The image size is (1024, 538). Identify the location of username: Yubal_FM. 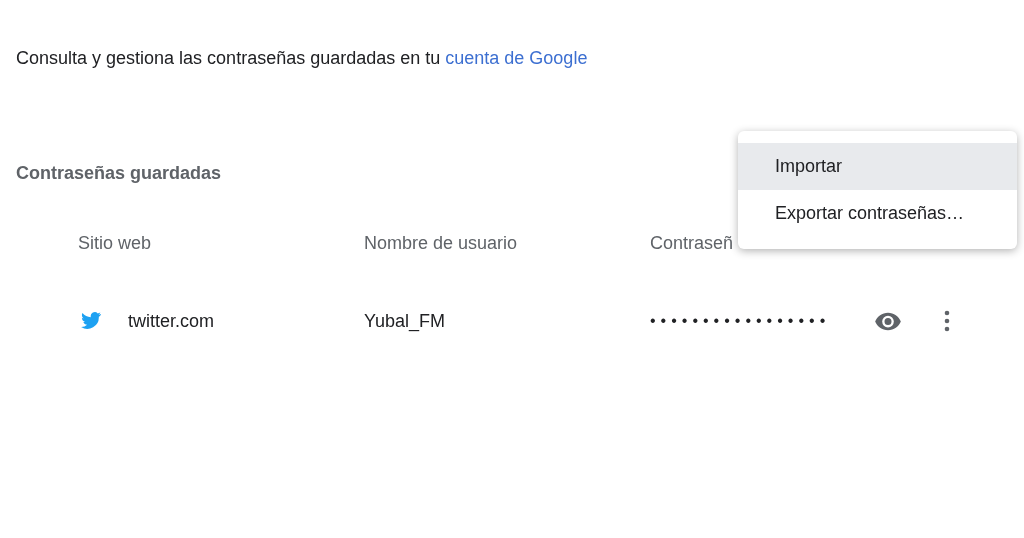
(405, 321).